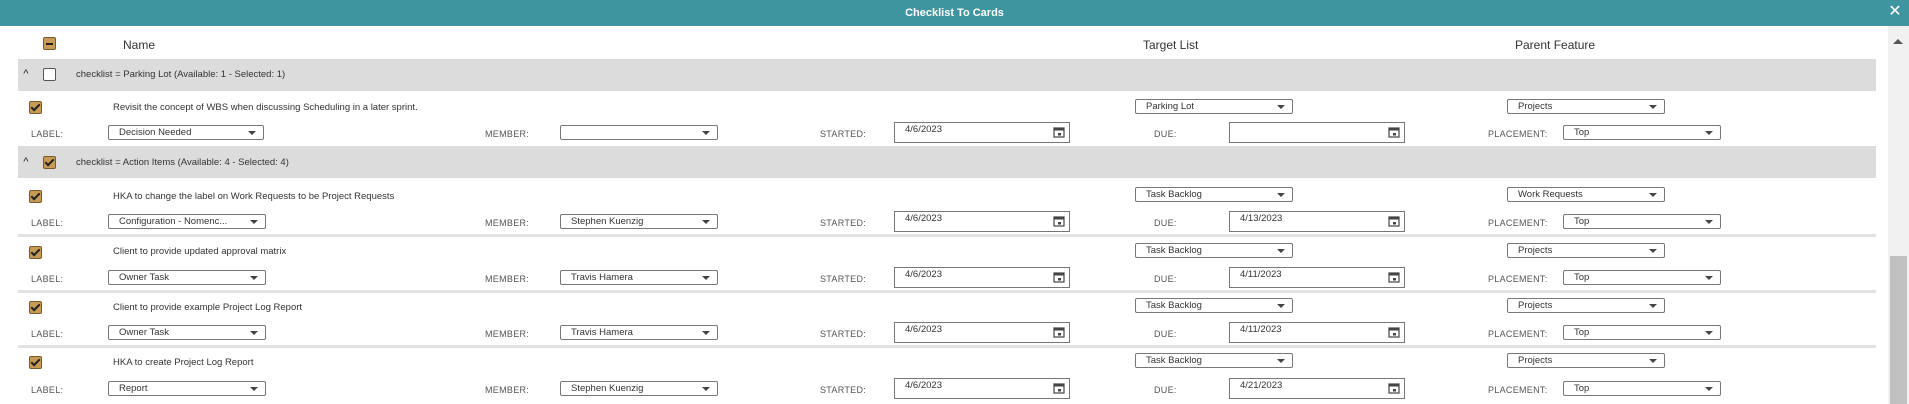 The image size is (1909, 404). What do you see at coordinates (947, 75) in the screenshot?
I see `group-row-parking-lot` at bounding box center [947, 75].